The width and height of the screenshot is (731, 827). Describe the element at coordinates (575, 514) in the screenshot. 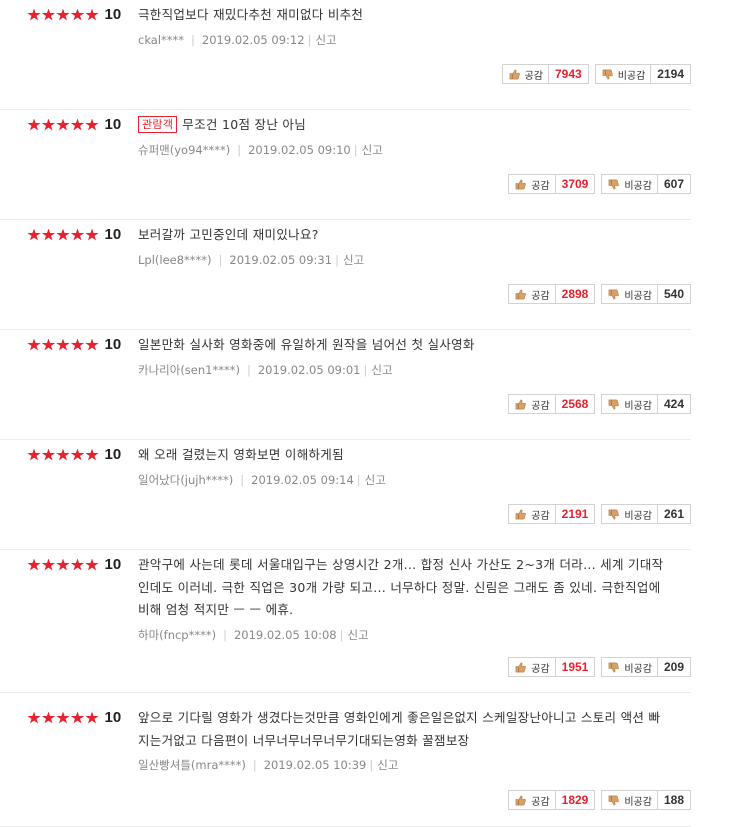

I see `like-count: 2191` at that location.